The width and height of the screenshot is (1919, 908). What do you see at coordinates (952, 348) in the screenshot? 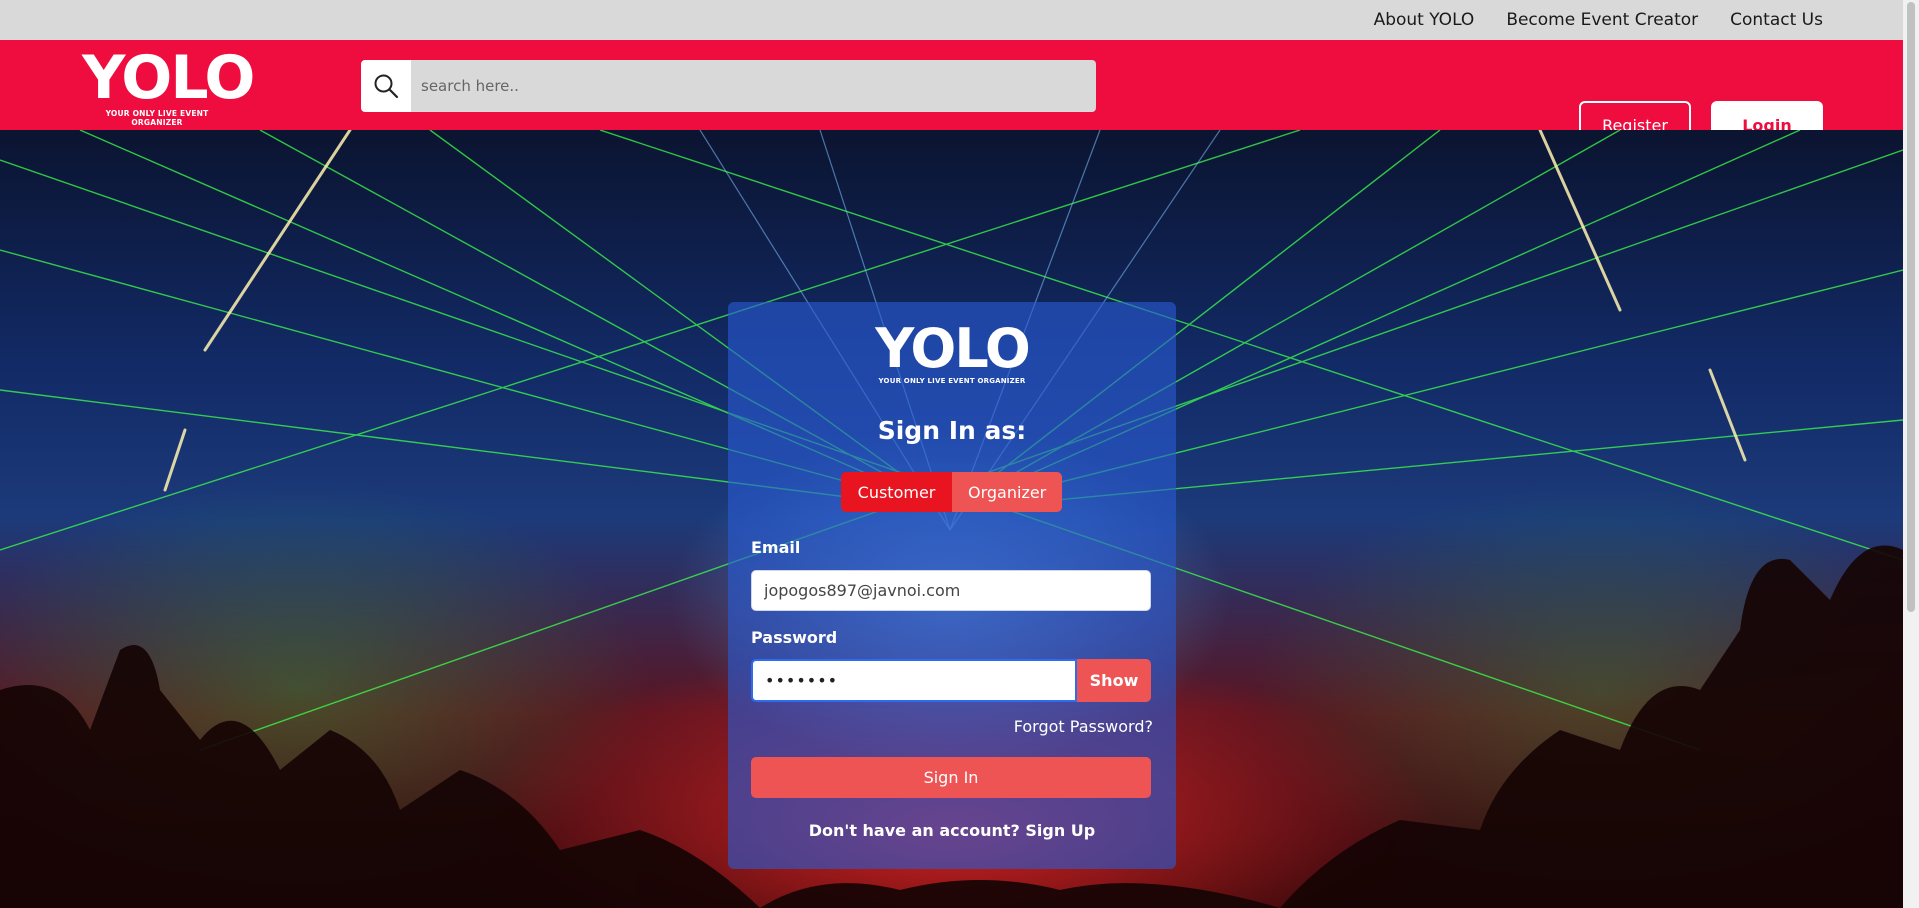
I see `card-logo-wordmark: YOLO` at bounding box center [952, 348].